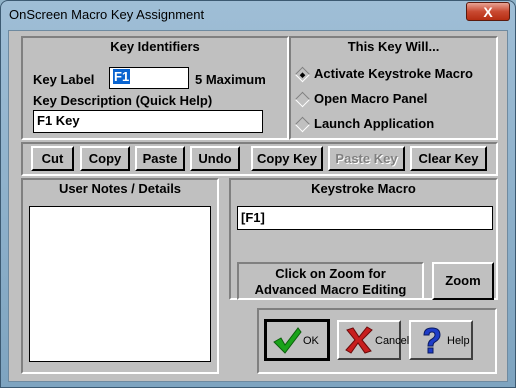  Describe the element at coordinates (366, 158) in the screenshot. I see `paste-key-button: Paste Key` at that location.